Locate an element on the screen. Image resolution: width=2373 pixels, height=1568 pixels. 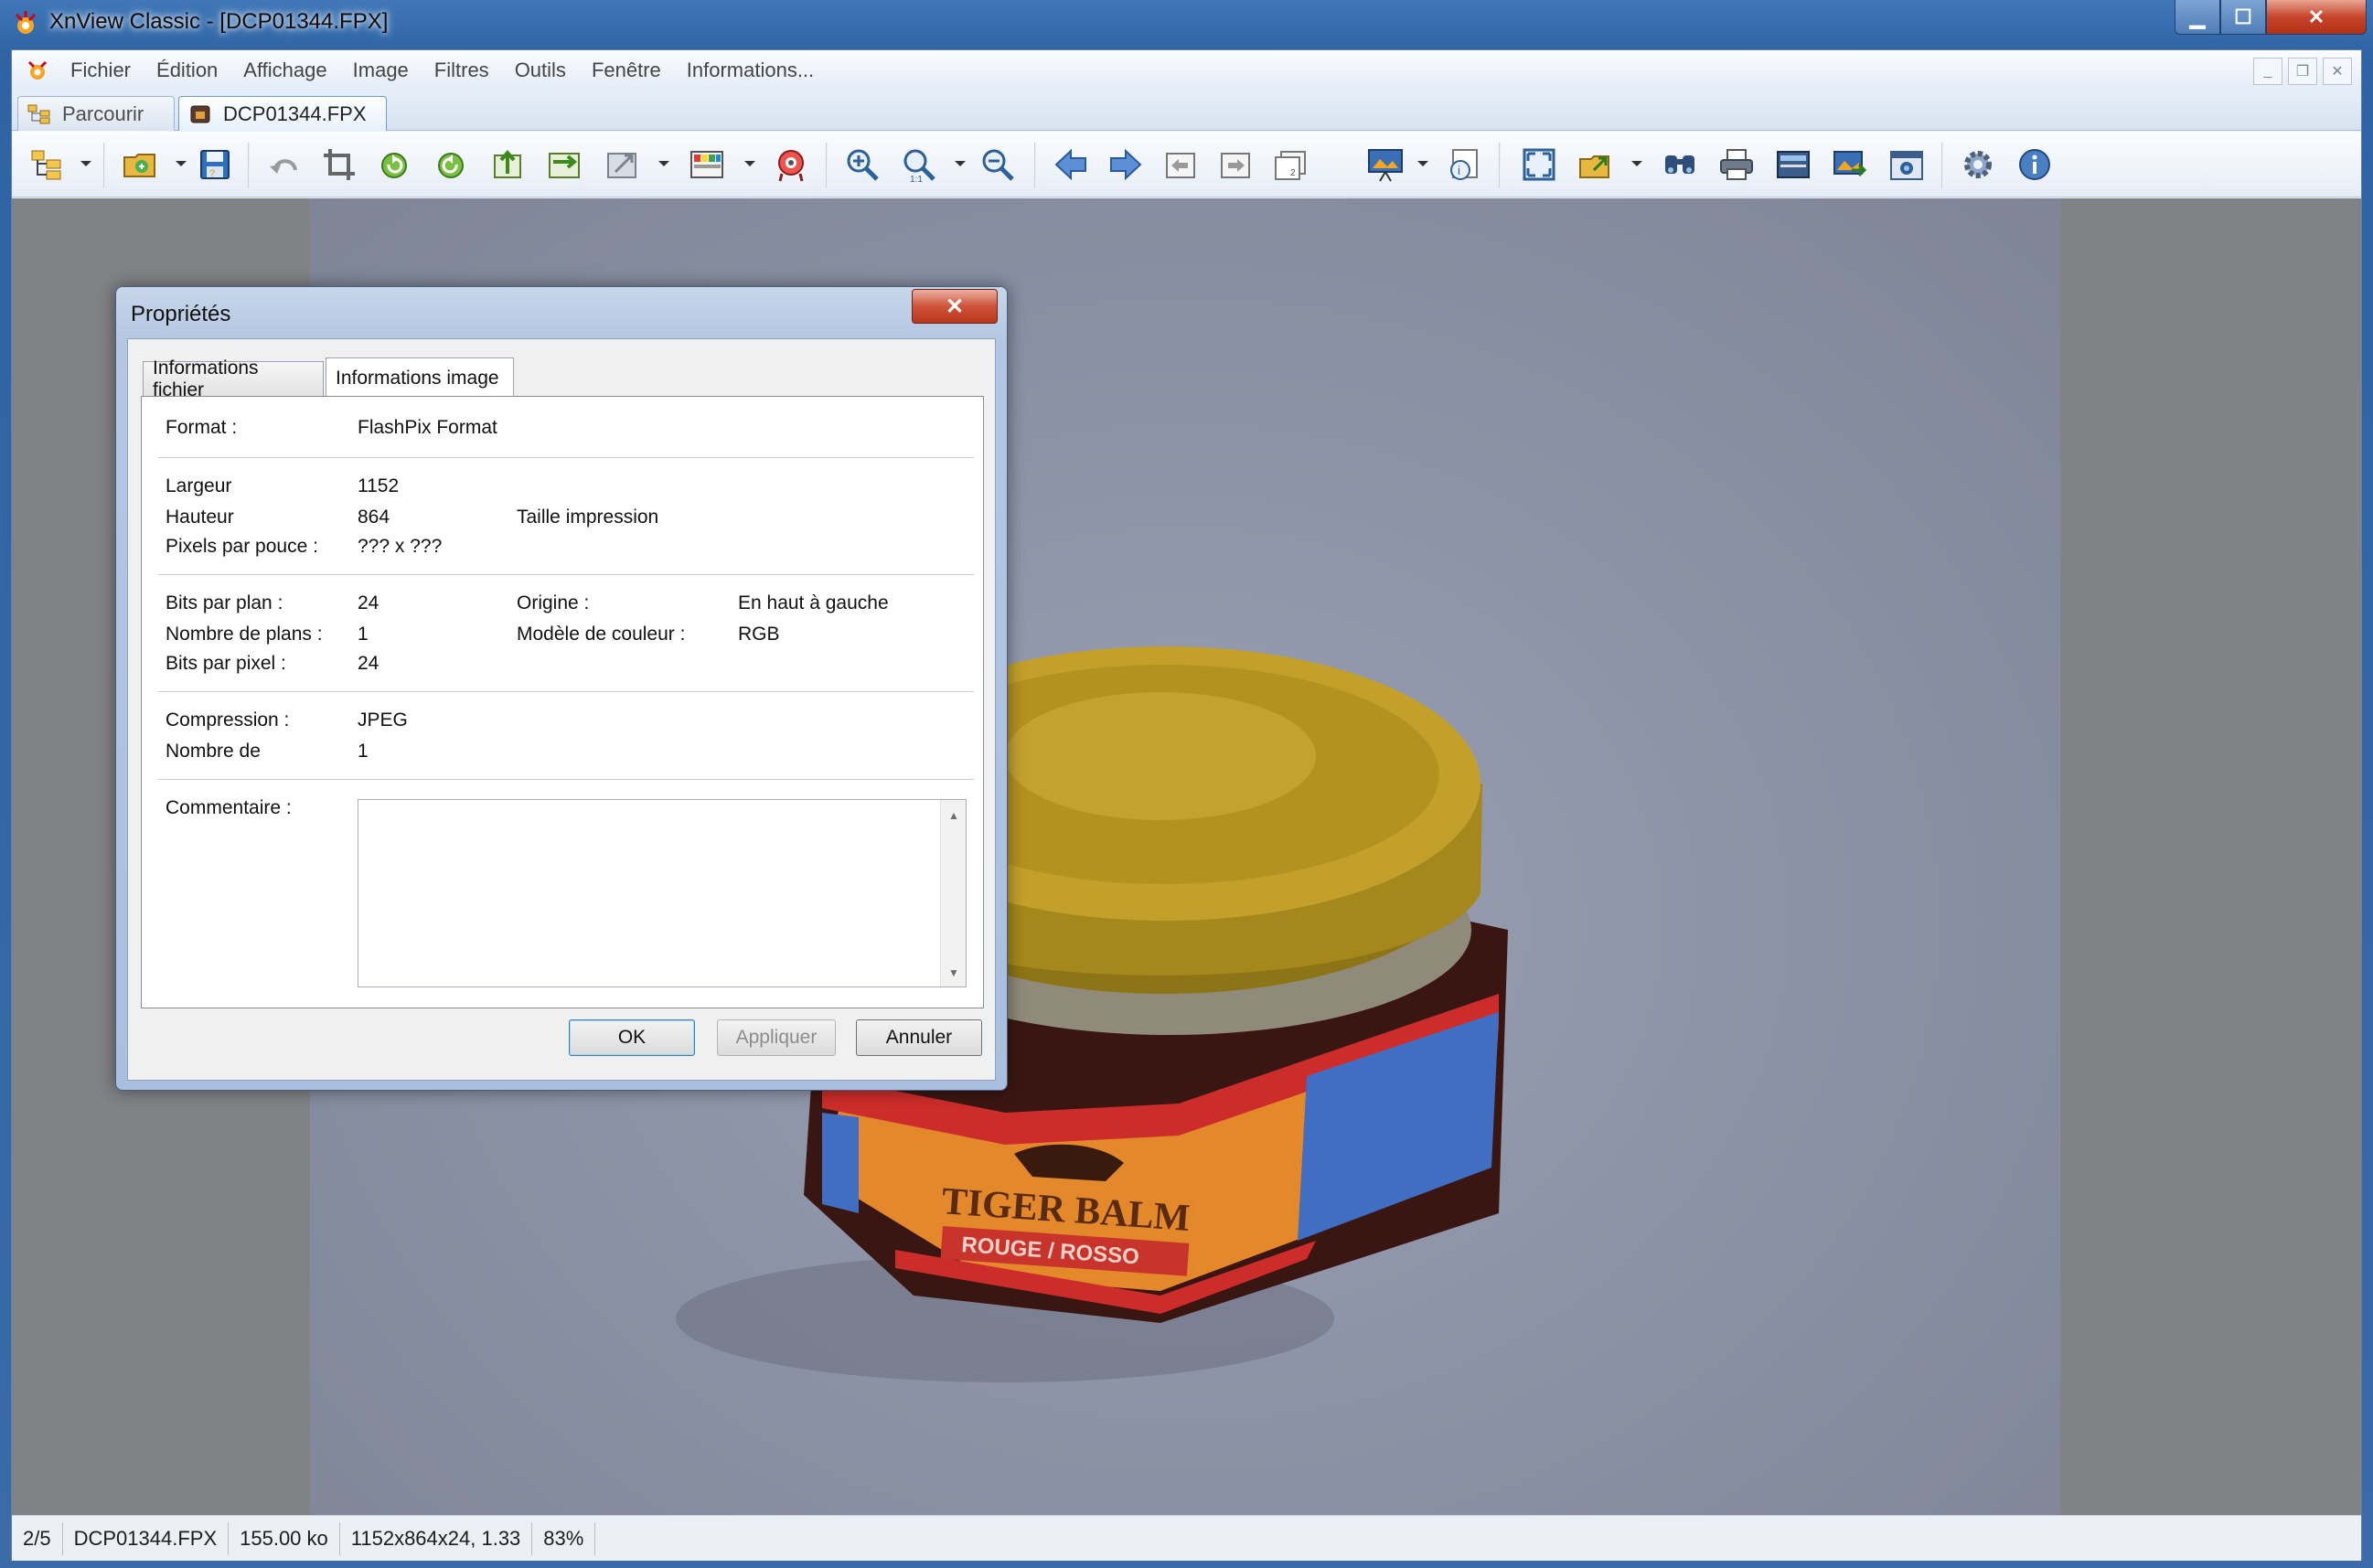
tab-parcourir: Parcourir is located at coordinates (96, 113).